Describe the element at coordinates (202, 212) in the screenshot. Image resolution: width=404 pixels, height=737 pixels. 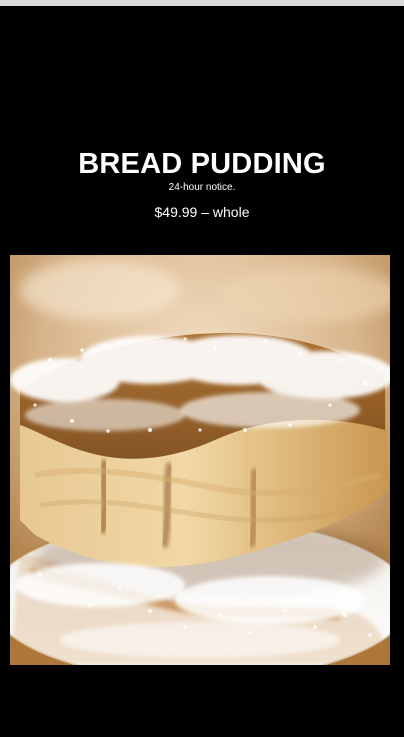
I see `price-text: $49.99 – whole` at that location.